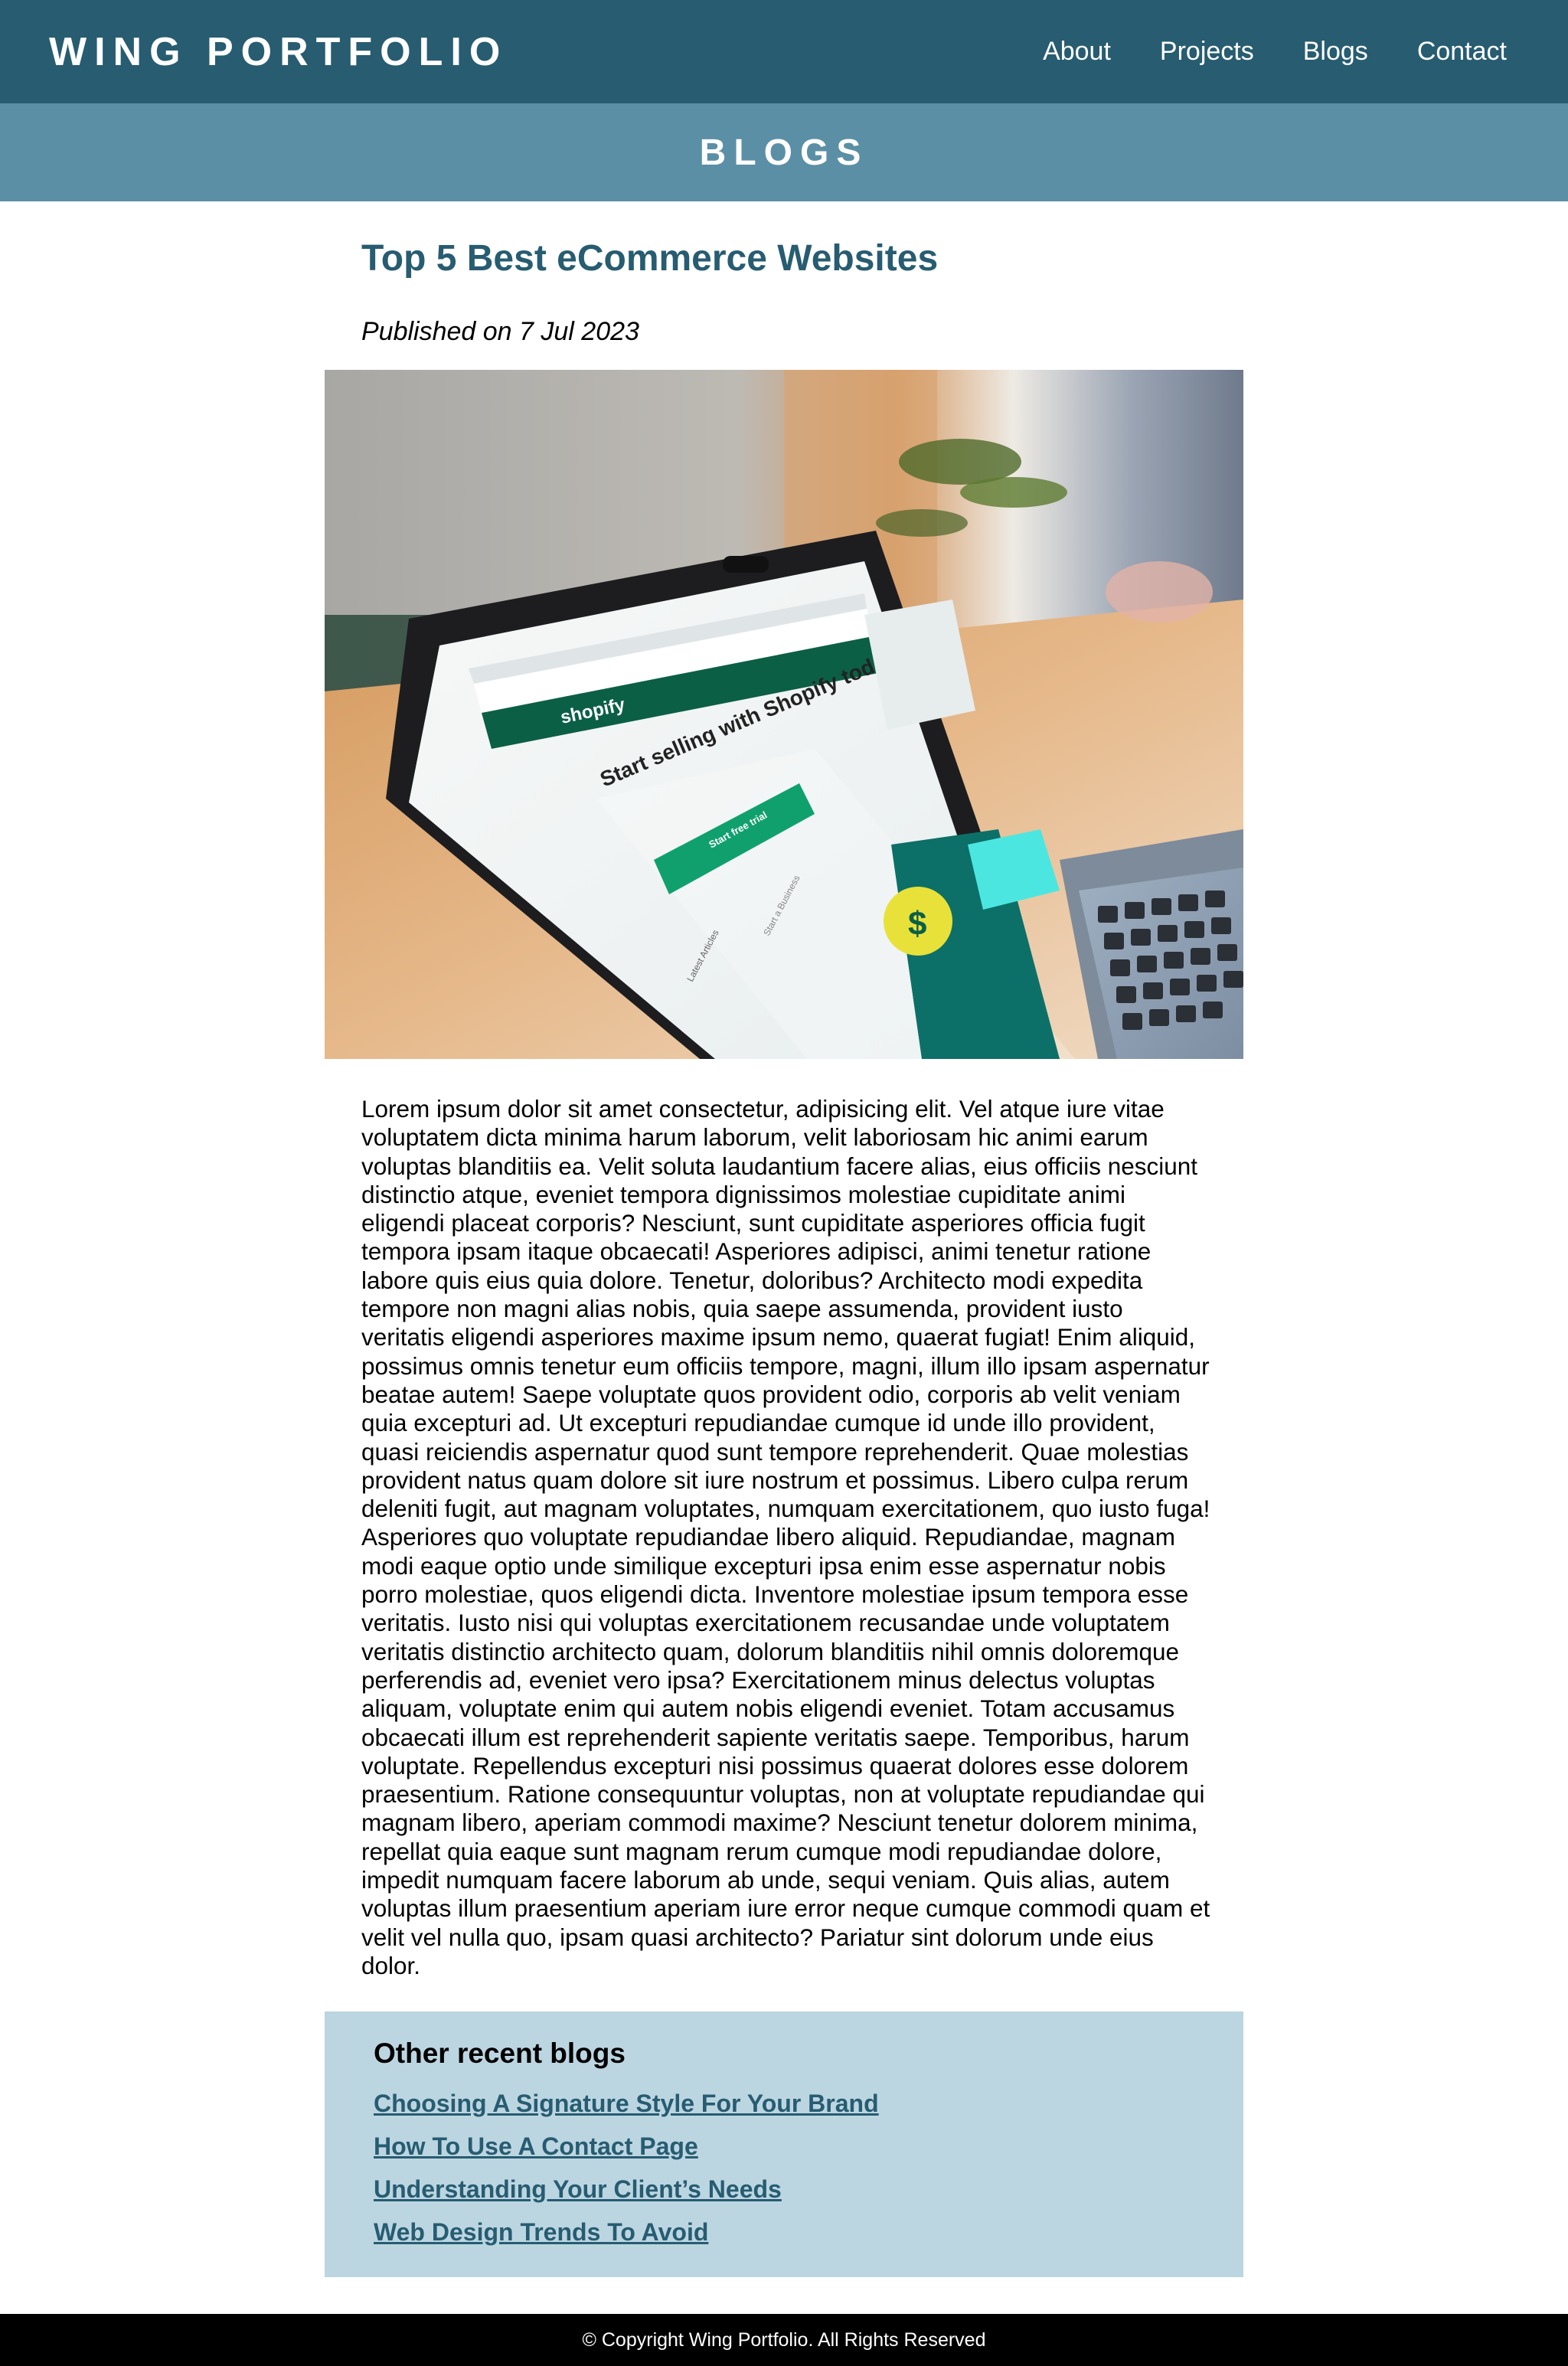  What do you see at coordinates (808, 2190) in the screenshot?
I see `recent-blog-link: Understanding Your Client’s Needs` at bounding box center [808, 2190].